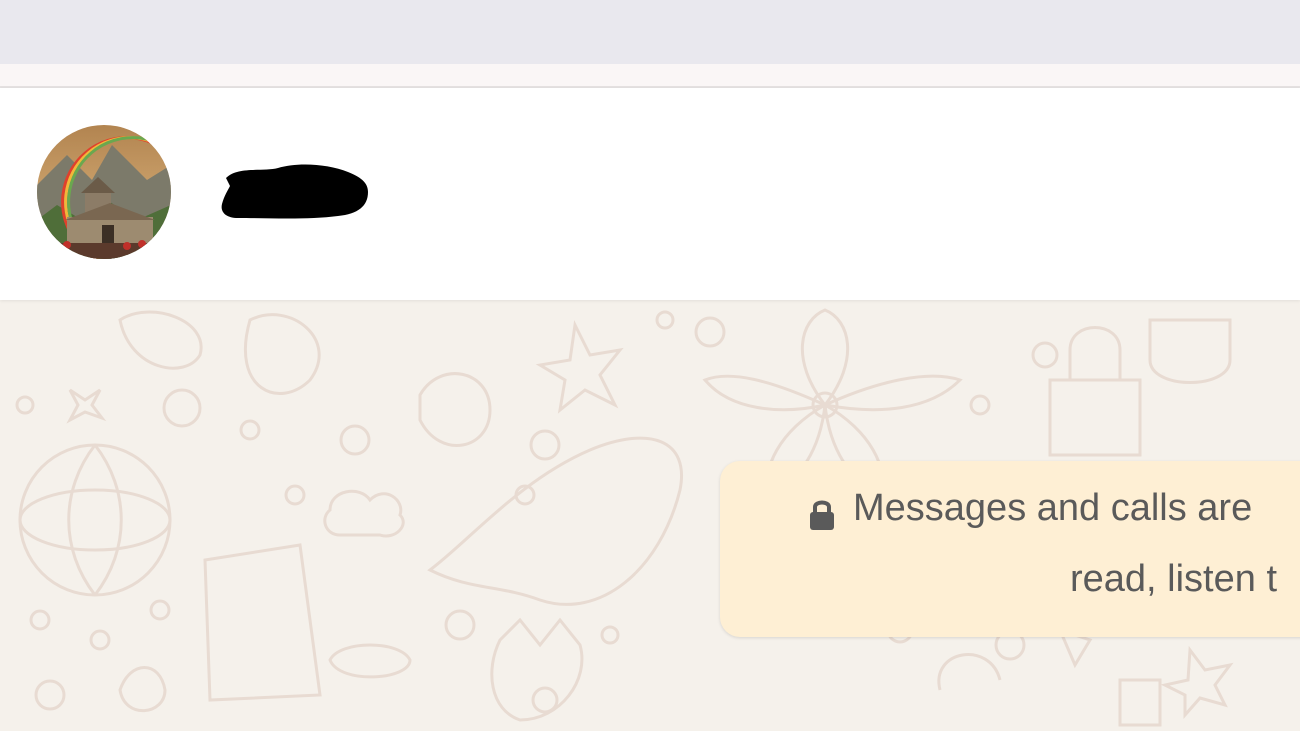 The width and height of the screenshot is (1300, 731). I want to click on lock-icon, so click(822, 515).